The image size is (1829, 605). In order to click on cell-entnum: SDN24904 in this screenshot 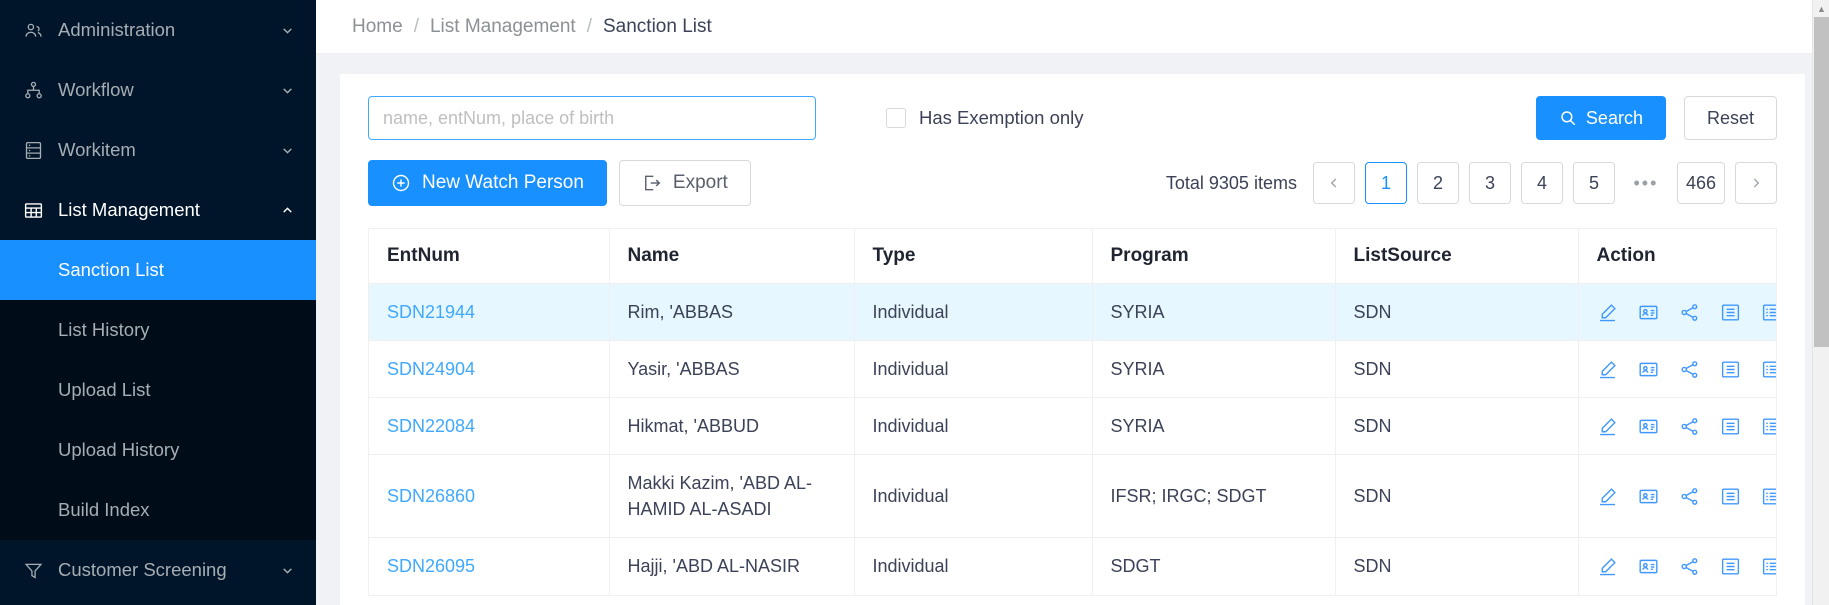, I will do `click(489, 369)`.